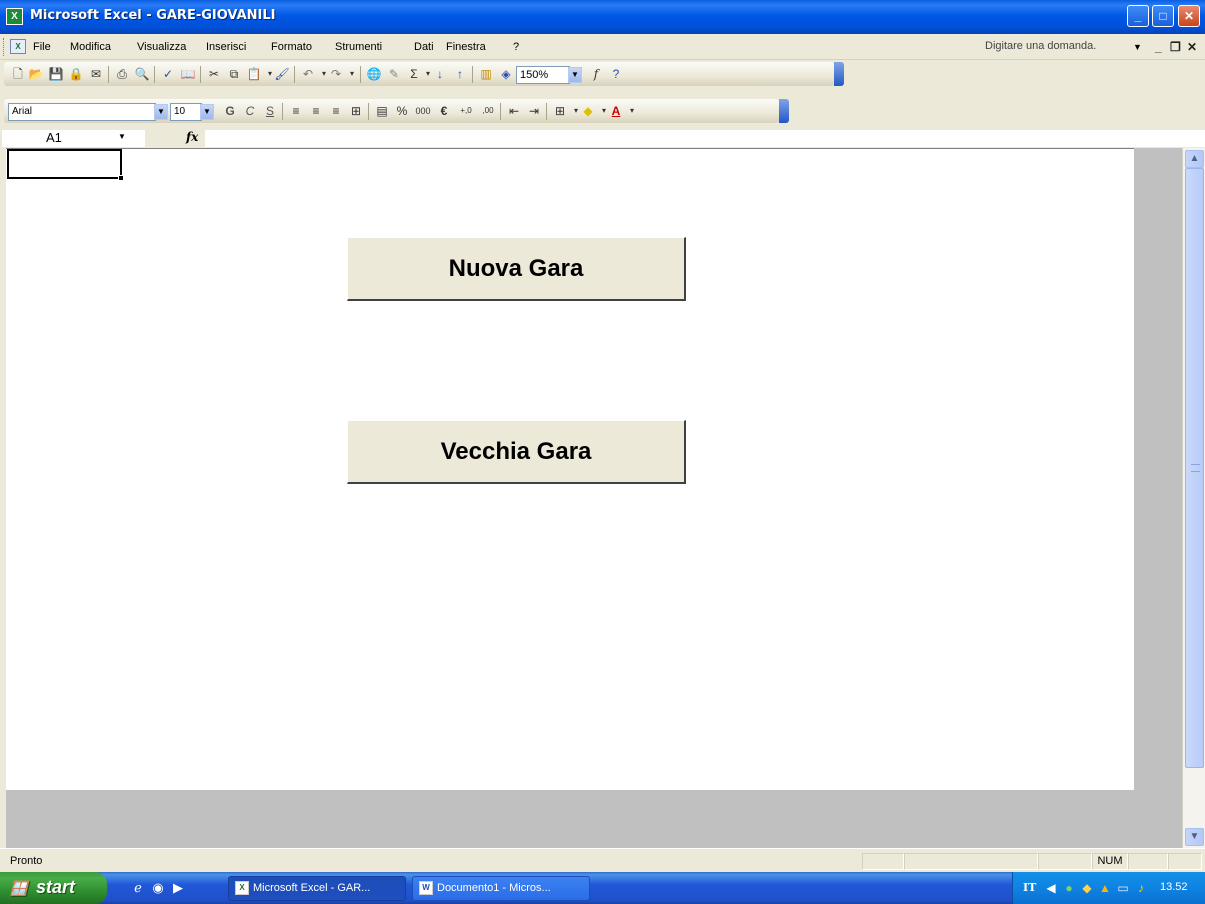  I want to click on scroll-thumb, so click(1194, 468).